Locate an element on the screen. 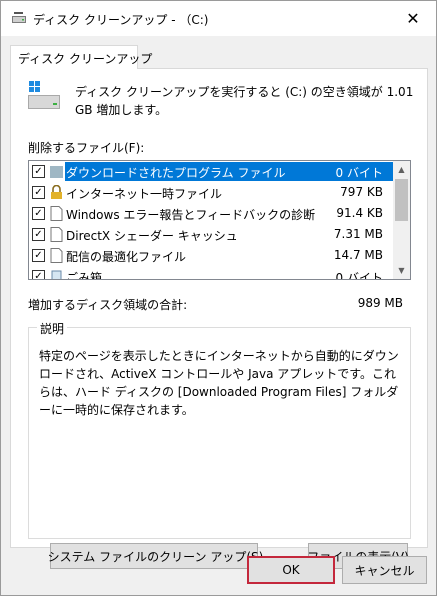 The image size is (437, 596). list-item: ✓ Windows エラー報告とフィードバックの診断 91.4 KB is located at coordinates (212, 213).